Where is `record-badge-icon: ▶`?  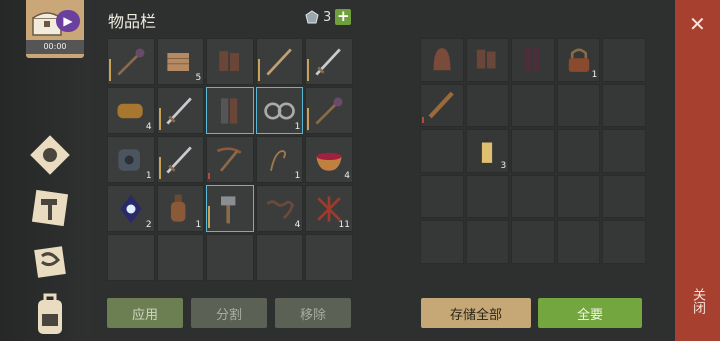
record-badge-icon: ▶ is located at coordinates (68, 21).